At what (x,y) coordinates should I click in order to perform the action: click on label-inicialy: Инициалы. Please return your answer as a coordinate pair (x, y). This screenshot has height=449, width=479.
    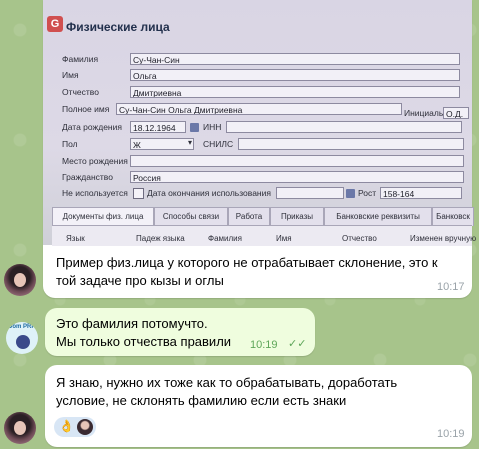
    Looking at the image, I should click on (424, 113).